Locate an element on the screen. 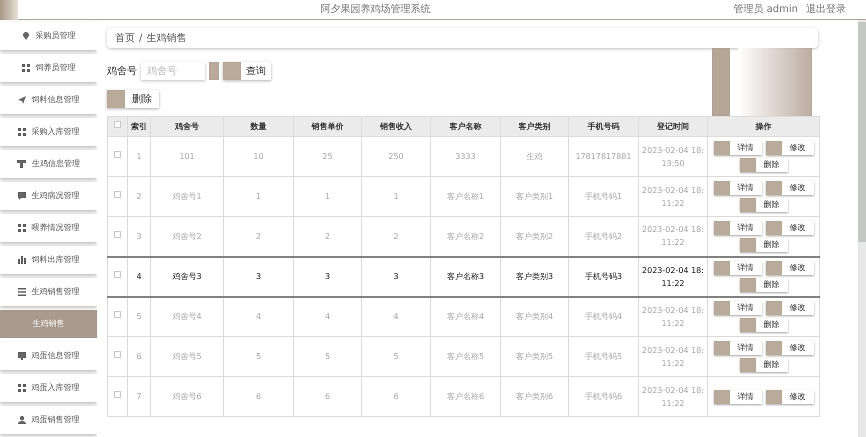 The width and height of the screenshot is (866, 437). user-label: 管理员 admin is located at coordinates (765, 10).